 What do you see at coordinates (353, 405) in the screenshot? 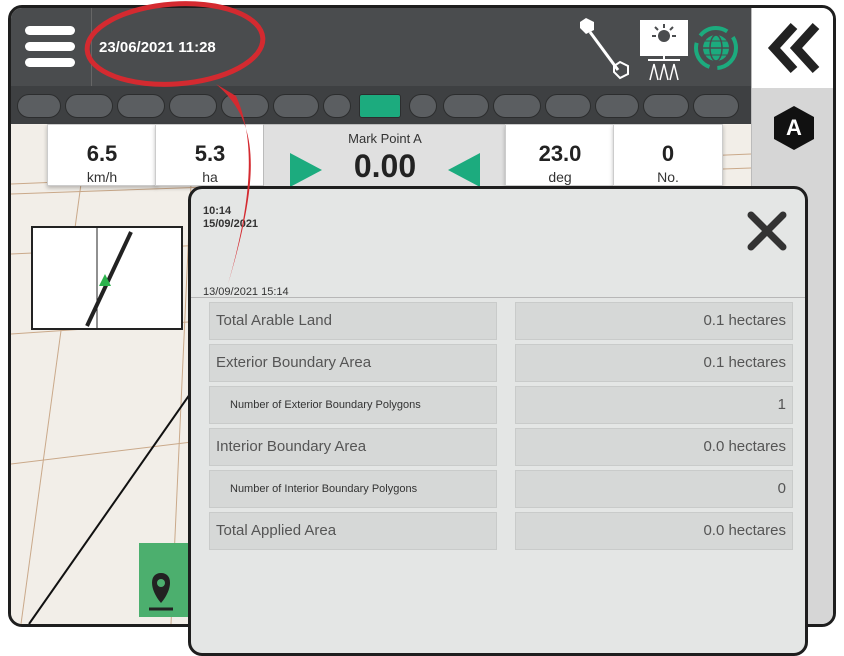
I see `row-label: Number of Exterior Boundary Polygons` at bounding box center [353, 405].